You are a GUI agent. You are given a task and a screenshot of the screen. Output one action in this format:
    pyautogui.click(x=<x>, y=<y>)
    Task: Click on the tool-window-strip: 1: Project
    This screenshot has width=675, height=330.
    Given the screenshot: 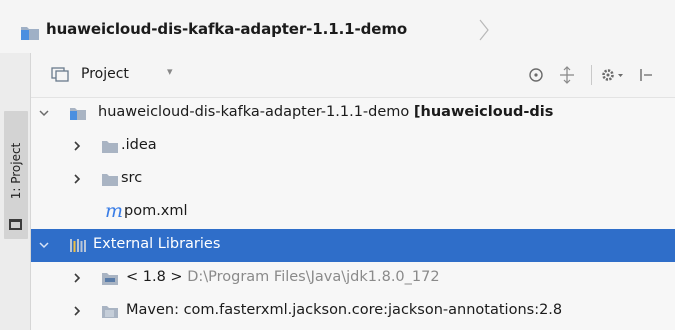 What is the action you would take?
    pyautogui.click(x=15, y=191)
    